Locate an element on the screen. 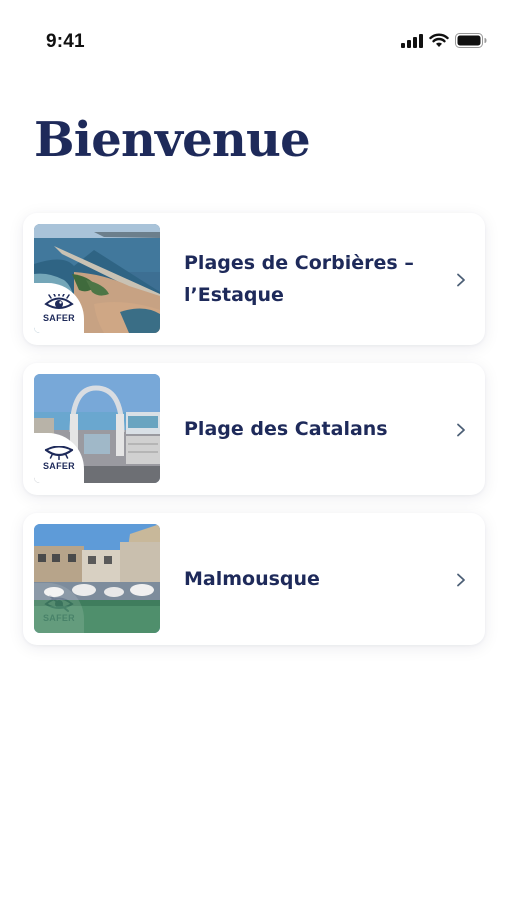 The image size is (507, 900). beach-name: Malmousque is located at coordinates (252, 579).